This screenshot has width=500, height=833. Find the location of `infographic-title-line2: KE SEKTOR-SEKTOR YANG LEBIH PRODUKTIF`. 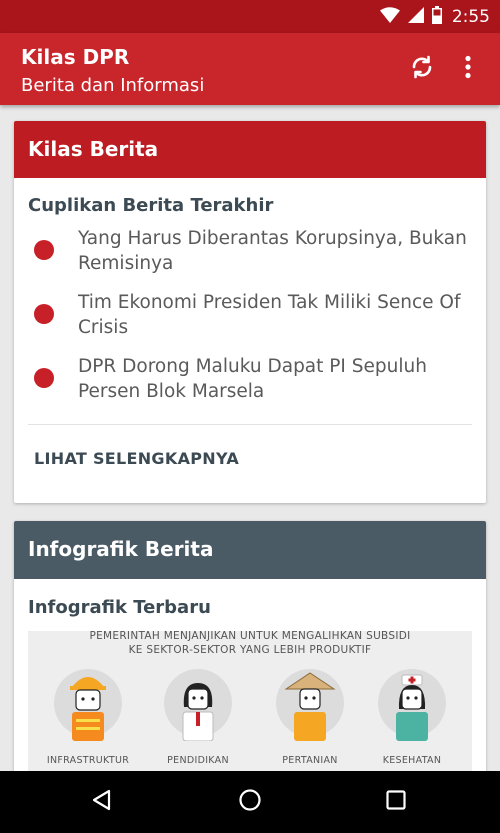

infographic-title-line2: KE SEKTOR-SEKTOR YANG LEBIH PRODUKTIF is located at coordinates (250, 650).